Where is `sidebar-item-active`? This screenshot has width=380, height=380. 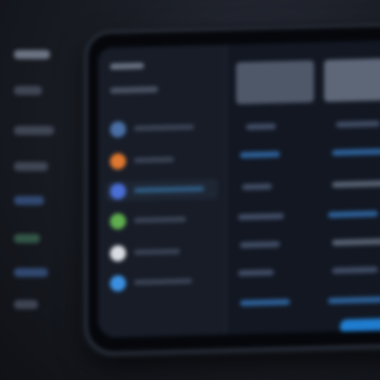
sidebar-item-active is located at coordinates (162, 190).